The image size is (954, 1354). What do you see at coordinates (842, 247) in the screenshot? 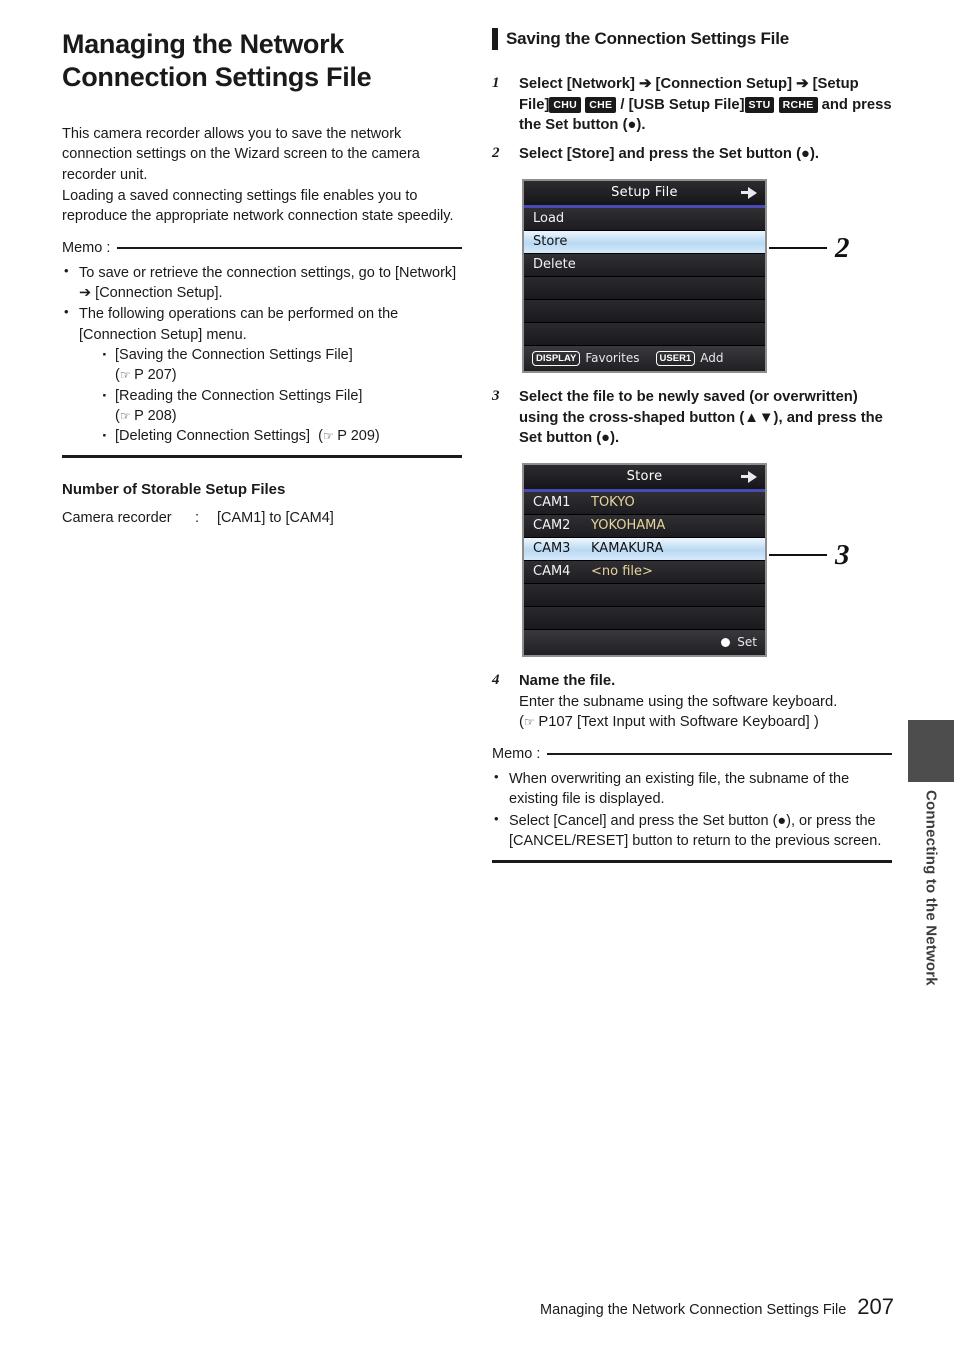
I see `callout-number: 2` at bounding box center [842, 247].